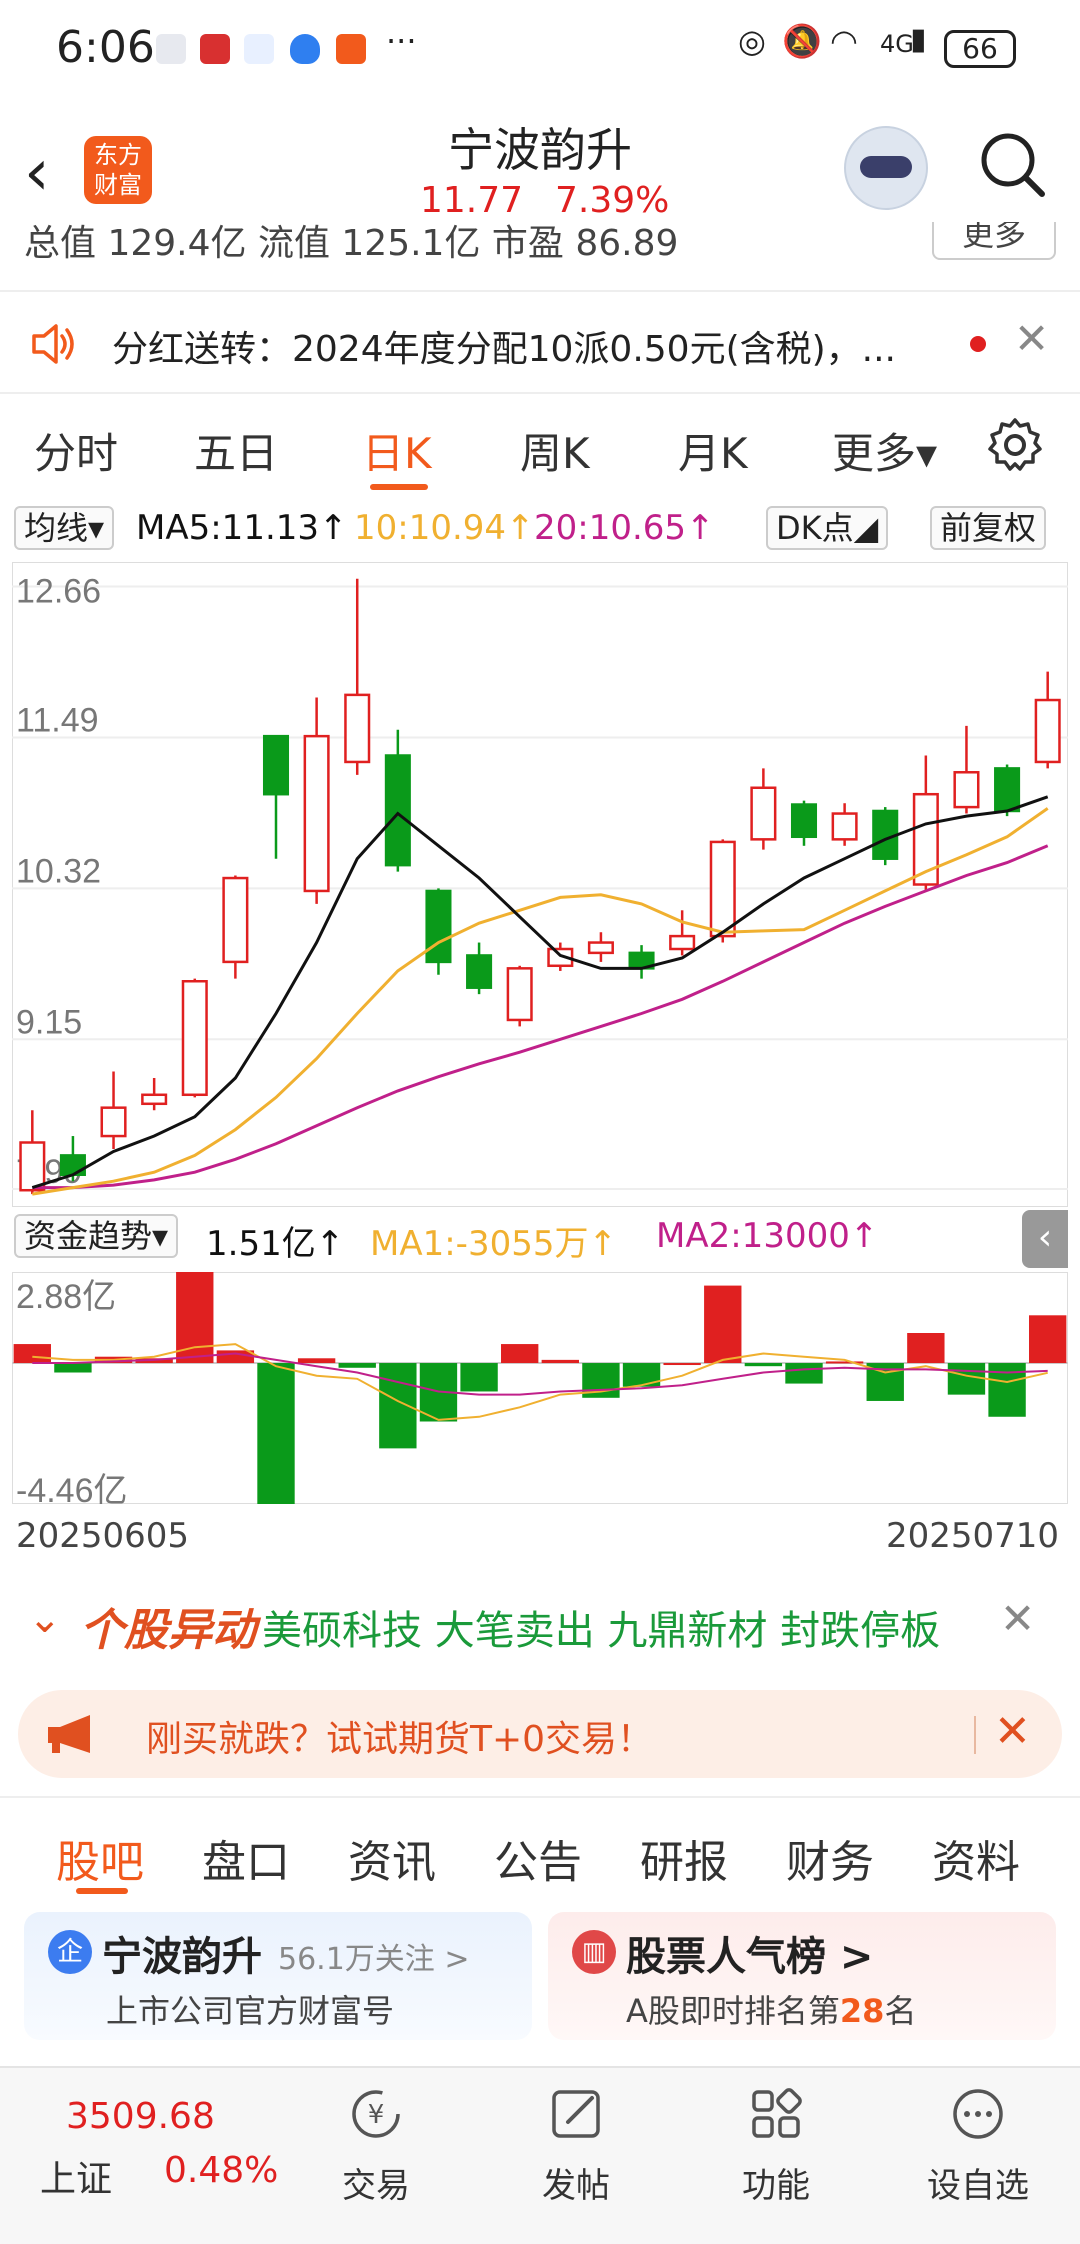 The width and height of the screenshot is (1080, 2244). What do you see at coordinates (118, 185) in the screenshot?
I see `logo-text: 财富` at bounding box center [118, 185].